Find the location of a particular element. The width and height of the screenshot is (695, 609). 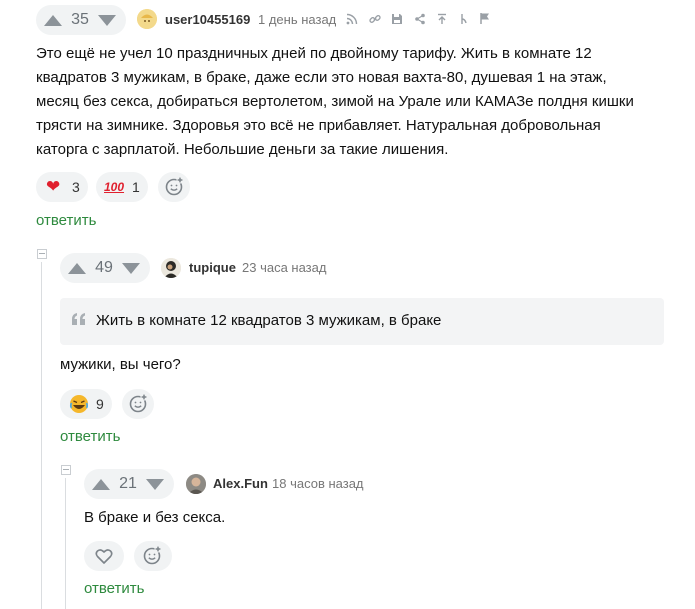

share-icon is located at coordinates (420, 19).